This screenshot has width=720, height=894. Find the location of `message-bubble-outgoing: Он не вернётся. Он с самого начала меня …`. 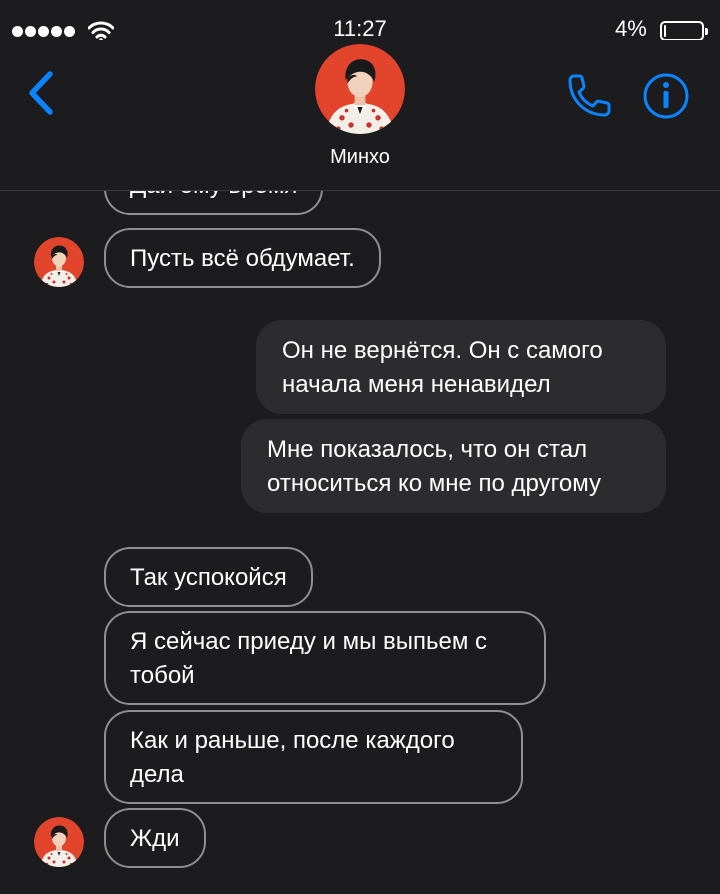

message-bubble-outgoing: Он не вернётся. Он с самого начала меня … is located at coordinates (461, 367).